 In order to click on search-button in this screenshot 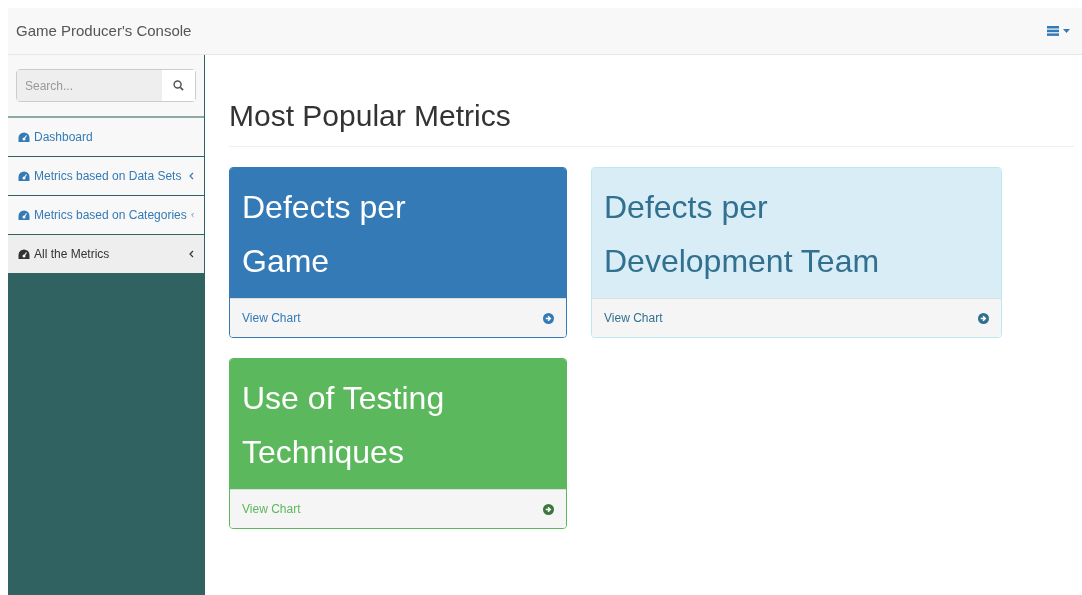, I will do `click(178, 85)`.